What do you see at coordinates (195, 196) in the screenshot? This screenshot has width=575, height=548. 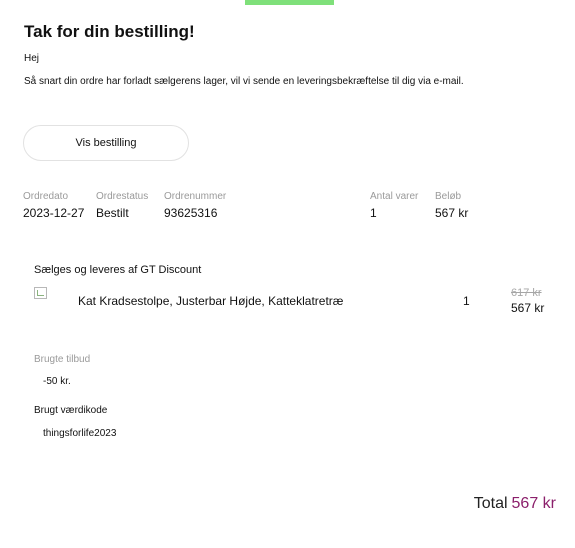 I see `order-number-header: Ordrenummer` at bounding box center [195, 196].